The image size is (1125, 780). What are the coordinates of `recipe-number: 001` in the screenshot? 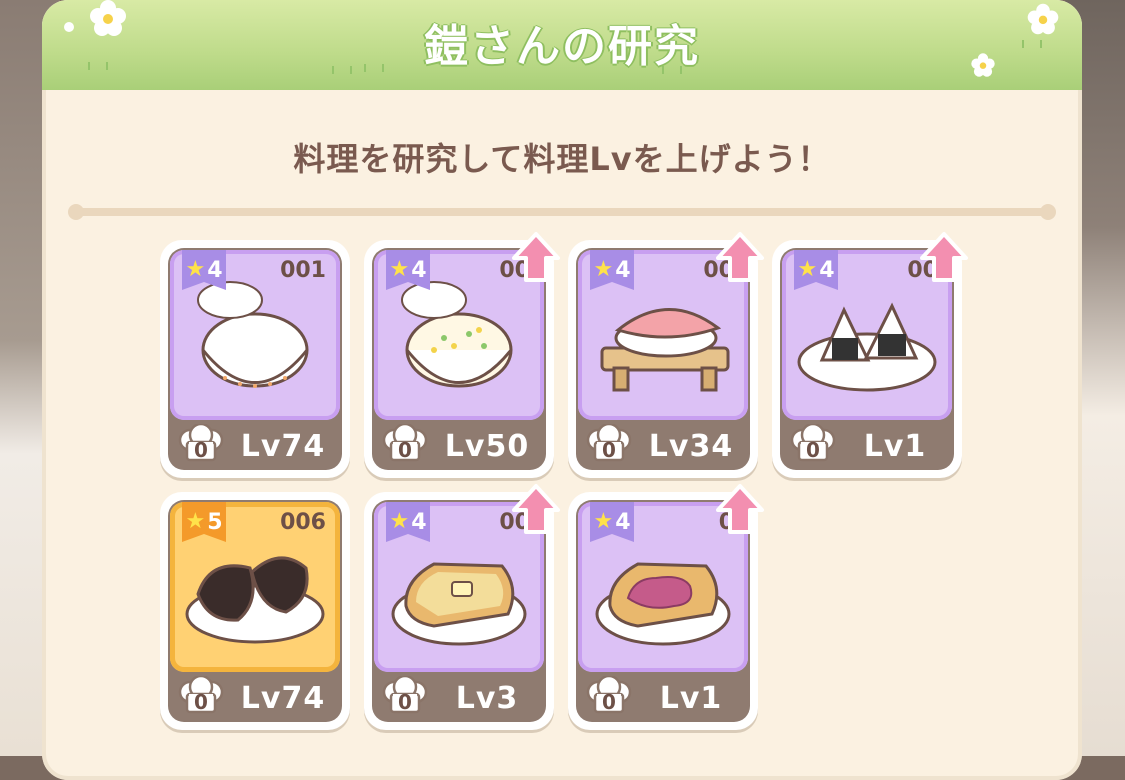 It's located at (303, 270).